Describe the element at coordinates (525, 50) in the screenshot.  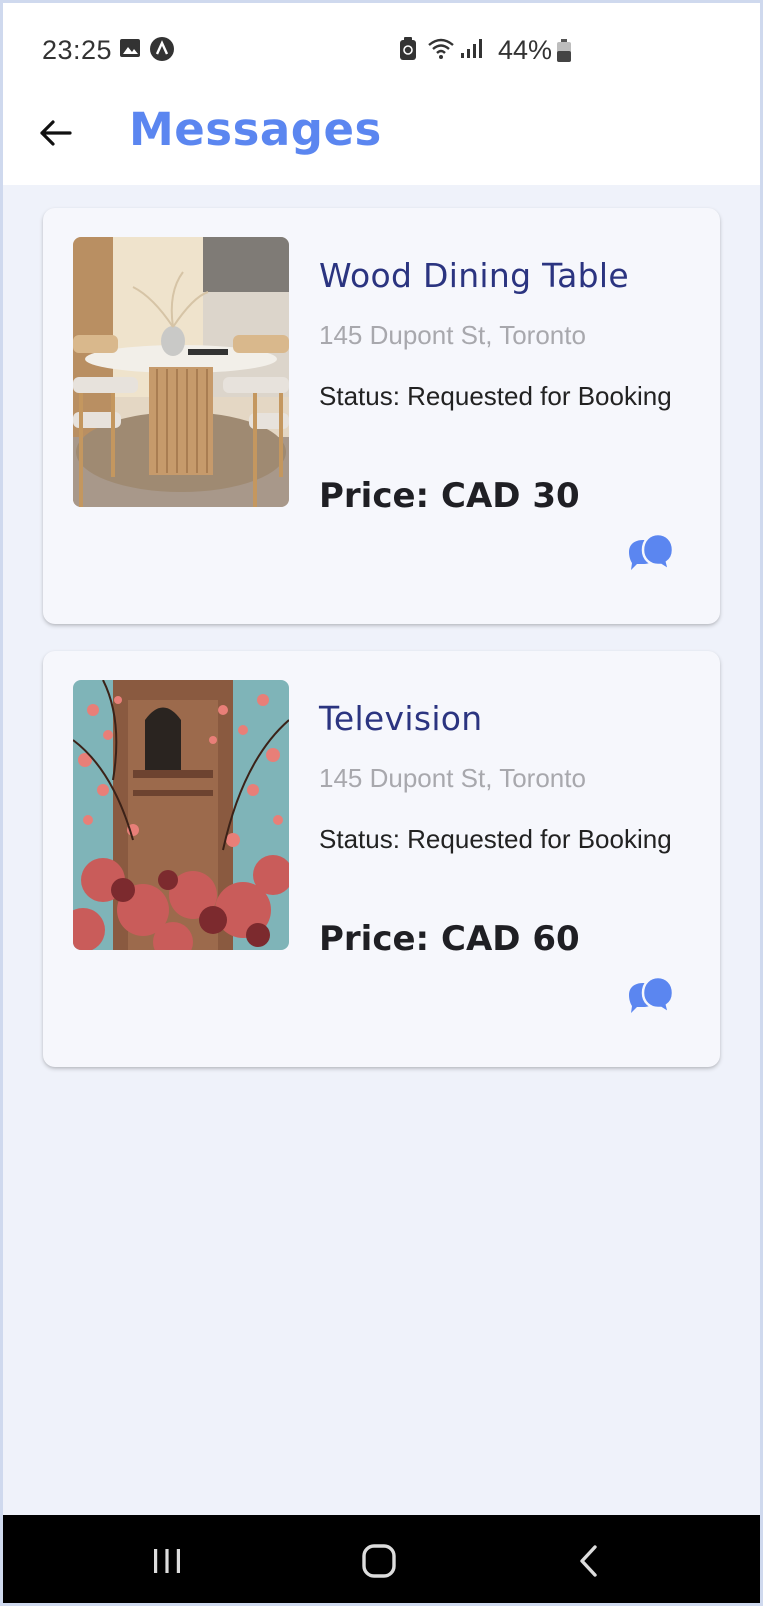
I see `battery-percent: 44%` at that location.